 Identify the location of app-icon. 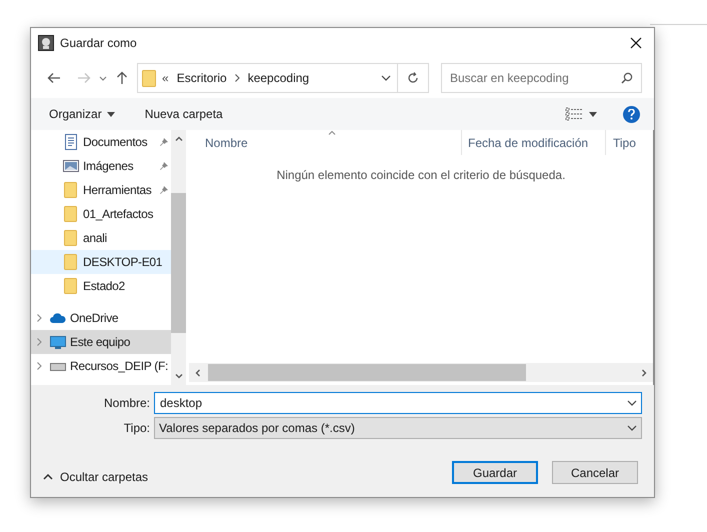
(46, 43).